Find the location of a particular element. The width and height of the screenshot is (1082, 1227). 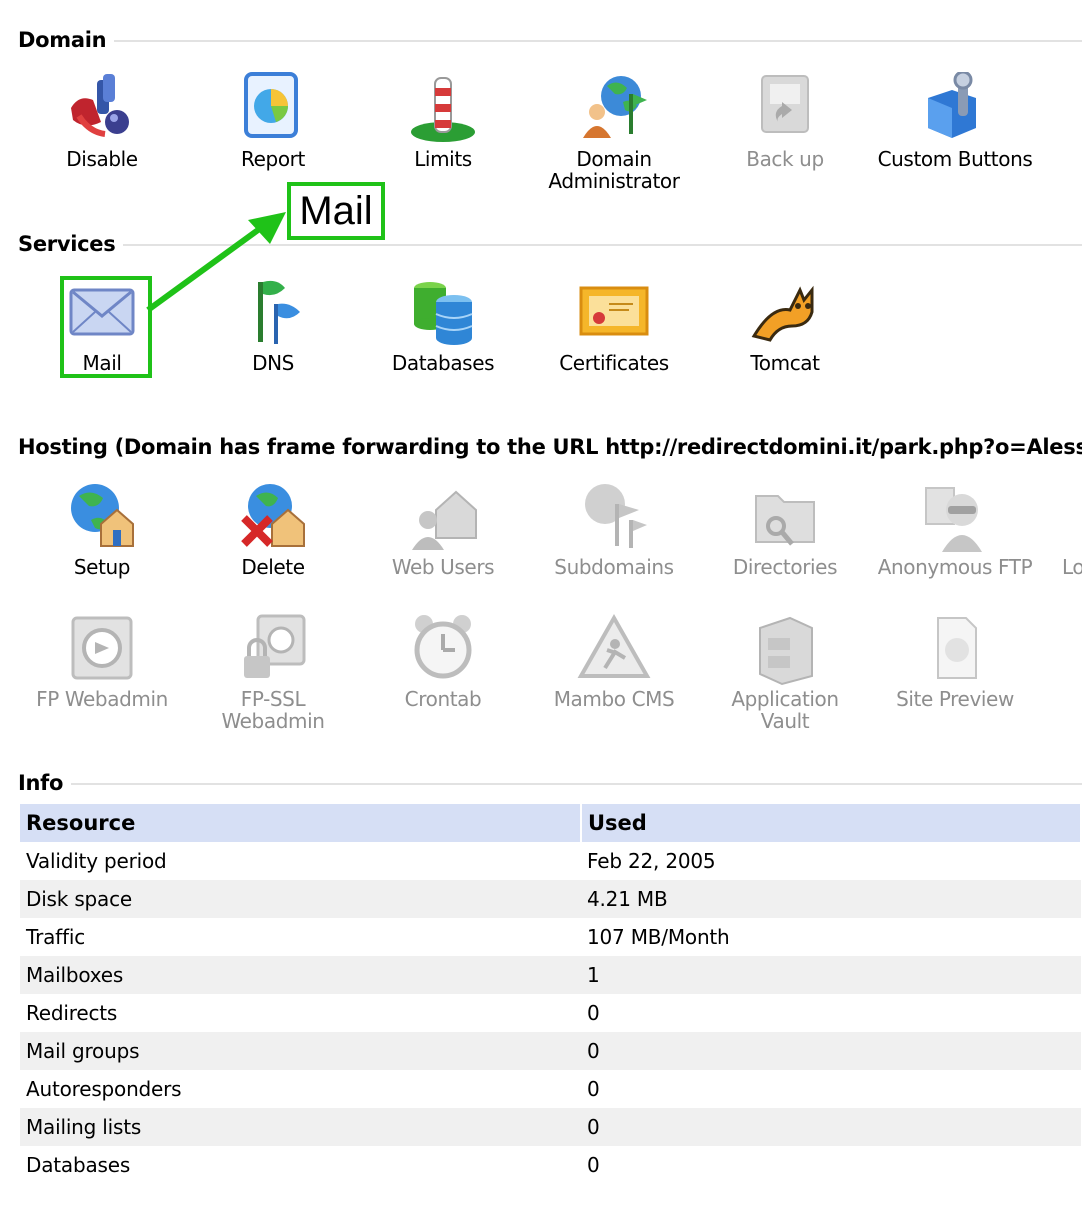

setup-label: Setup is located at coordinates (102, 567).